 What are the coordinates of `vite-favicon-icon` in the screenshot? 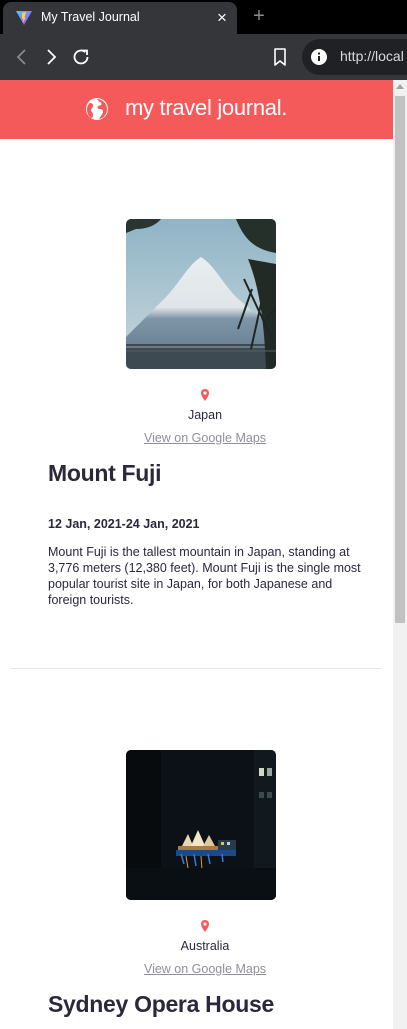 It's located at (24, 18).